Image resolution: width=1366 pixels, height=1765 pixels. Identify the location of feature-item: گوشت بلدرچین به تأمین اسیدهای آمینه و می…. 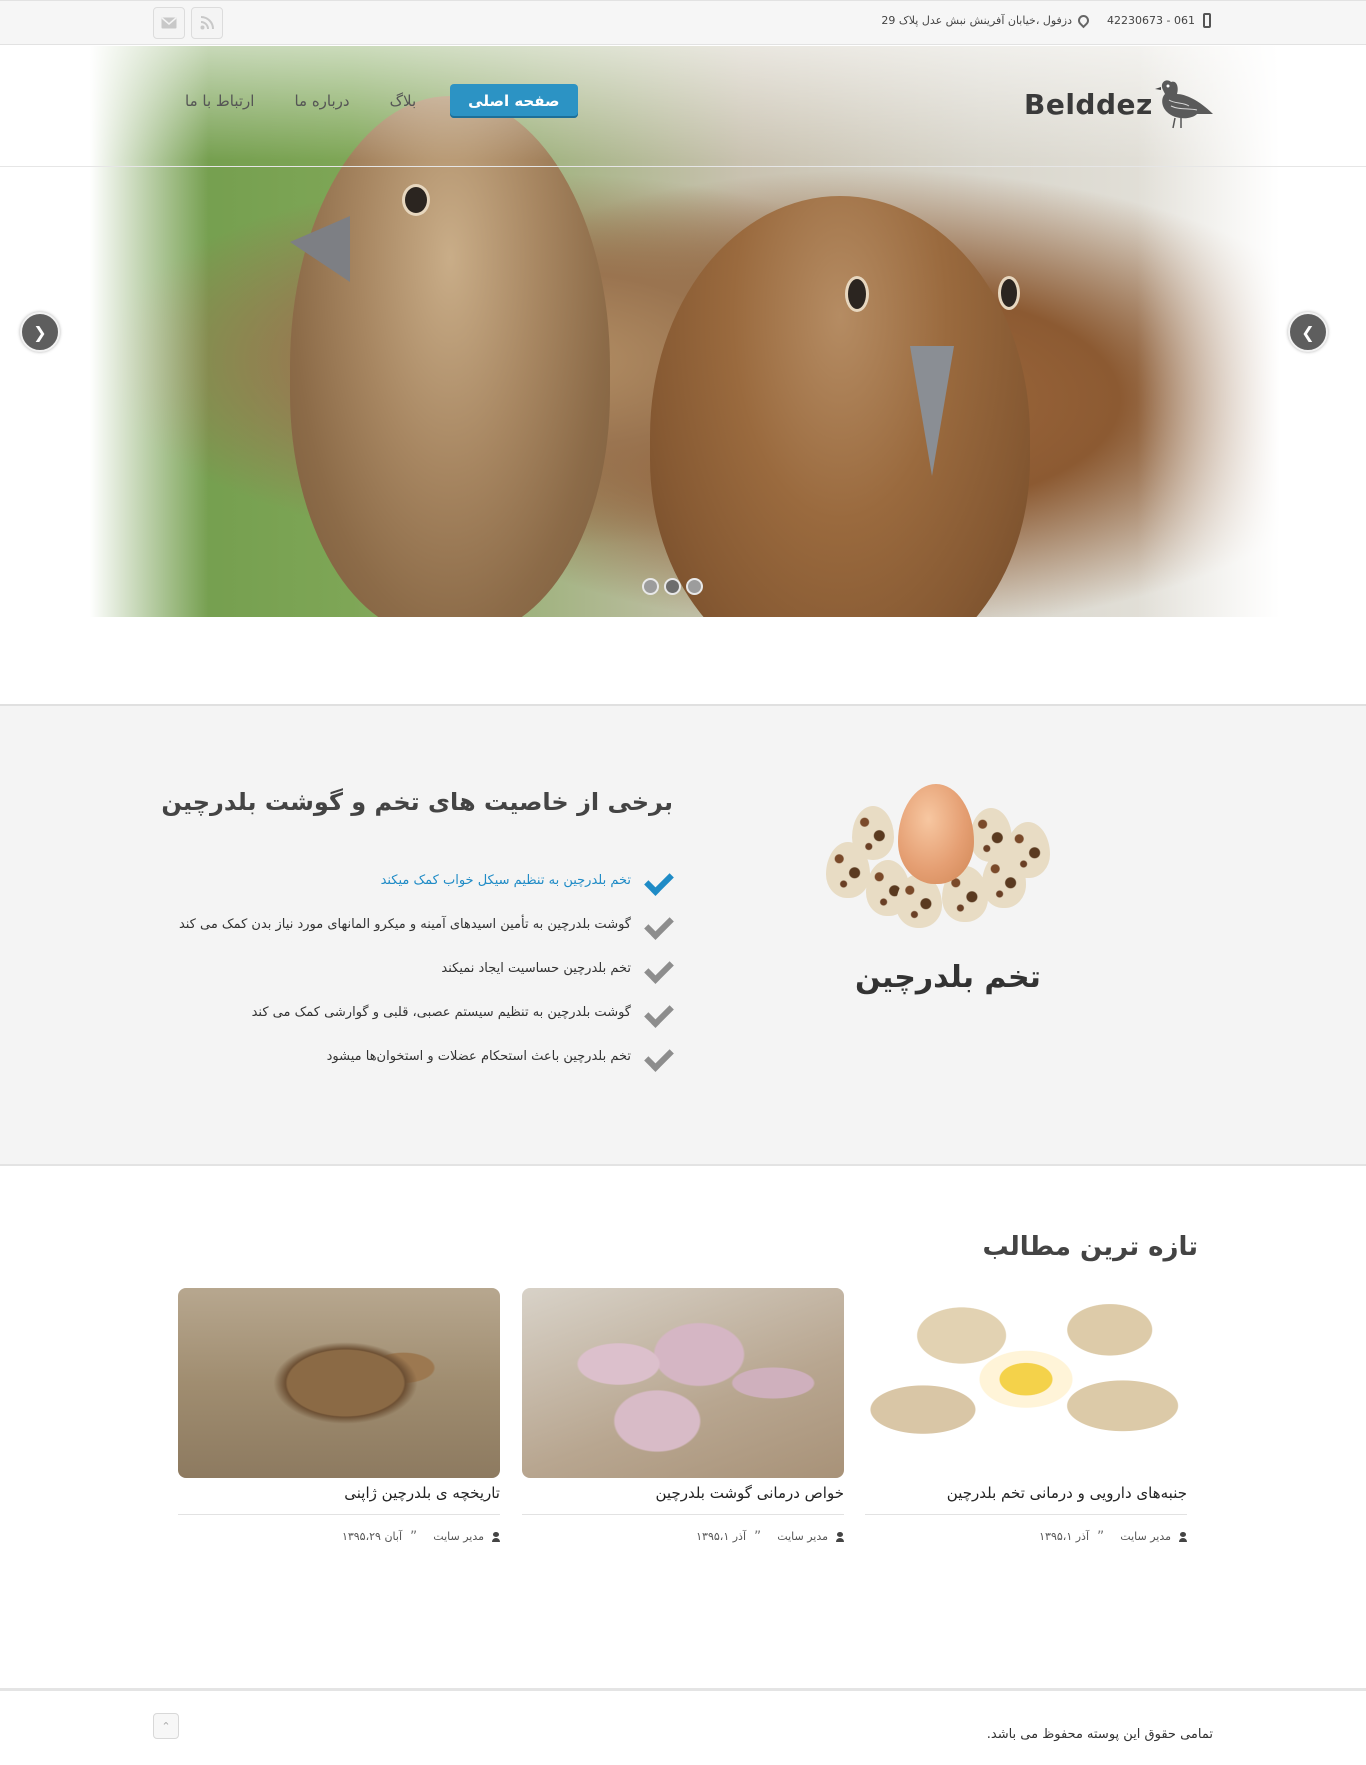
(426, 924).